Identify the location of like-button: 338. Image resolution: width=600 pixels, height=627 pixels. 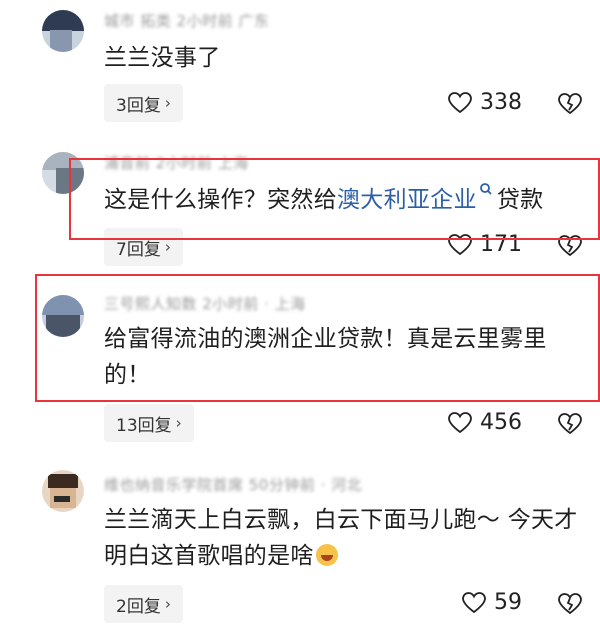
(485, 102).